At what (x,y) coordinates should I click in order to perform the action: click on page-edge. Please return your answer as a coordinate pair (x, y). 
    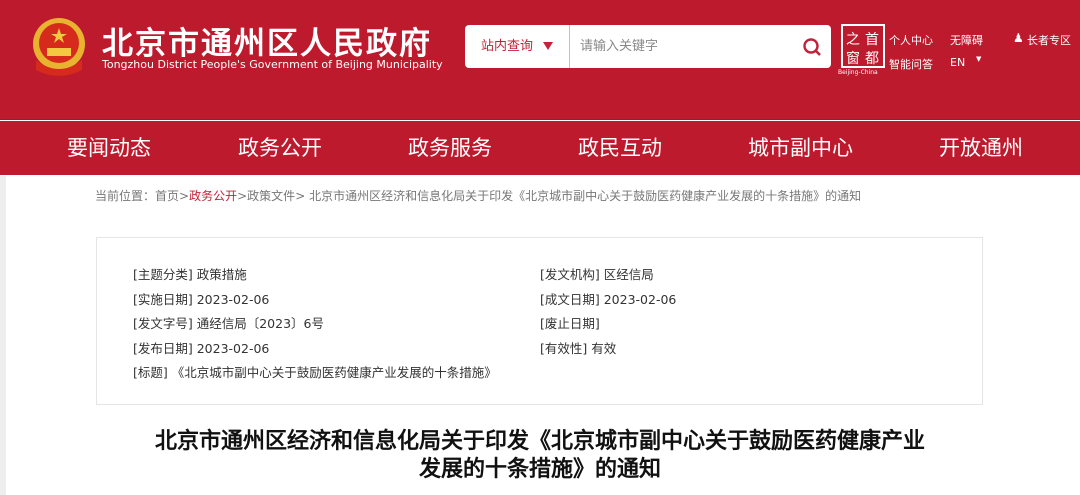
    Looking at the image, I should click on (3, 335).